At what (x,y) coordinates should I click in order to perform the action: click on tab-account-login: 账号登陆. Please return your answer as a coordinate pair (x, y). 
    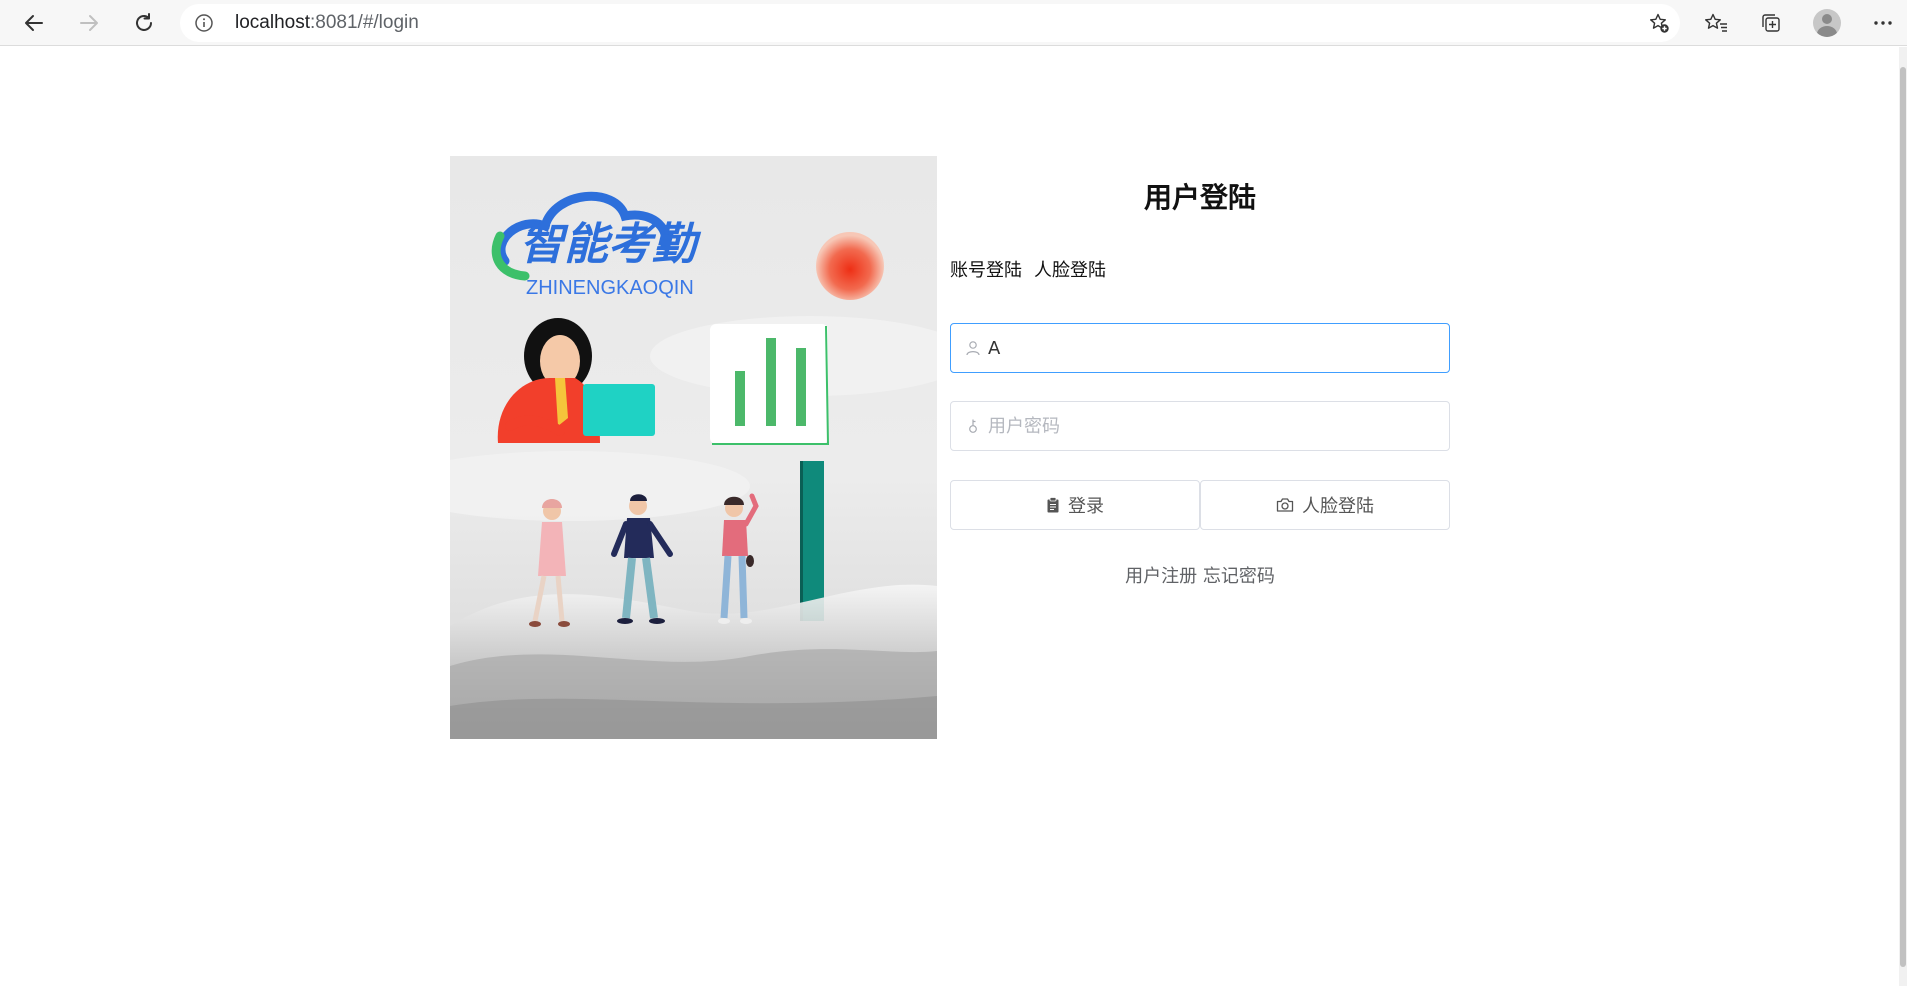
    Looking at the image, I should click on (986, 269).